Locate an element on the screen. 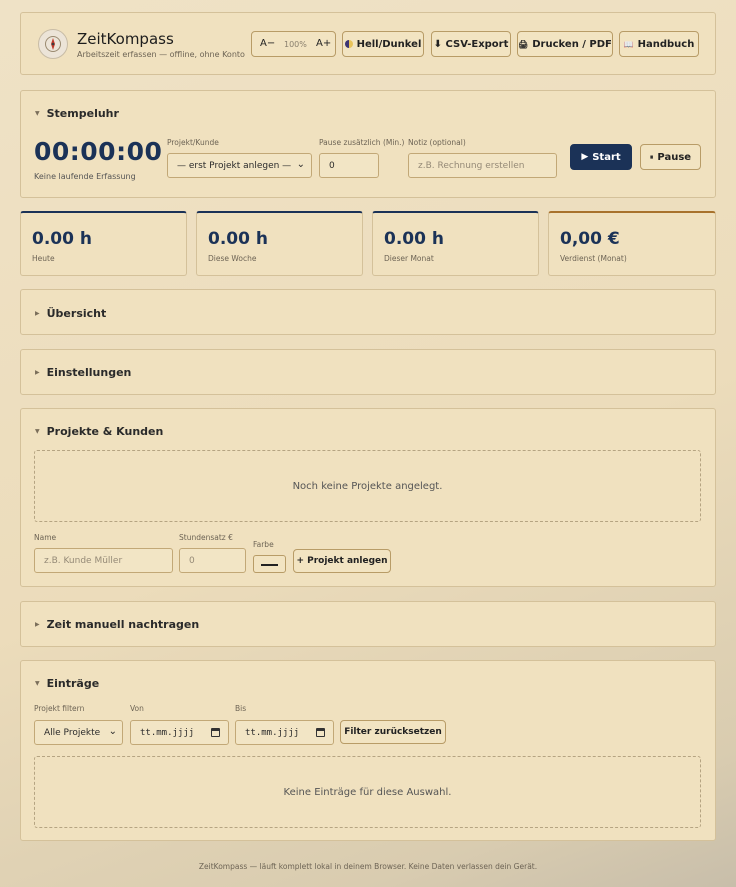  color-picker is located at coordinates (269, 564).